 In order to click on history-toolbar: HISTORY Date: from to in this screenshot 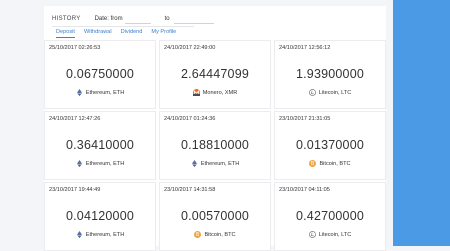, I will do `click(133, 19)`.